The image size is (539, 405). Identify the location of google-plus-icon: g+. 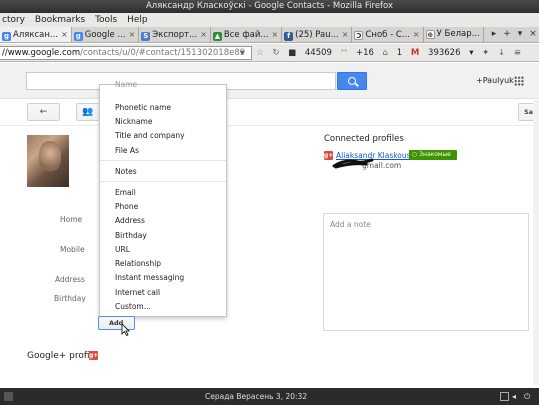
(93, 355).